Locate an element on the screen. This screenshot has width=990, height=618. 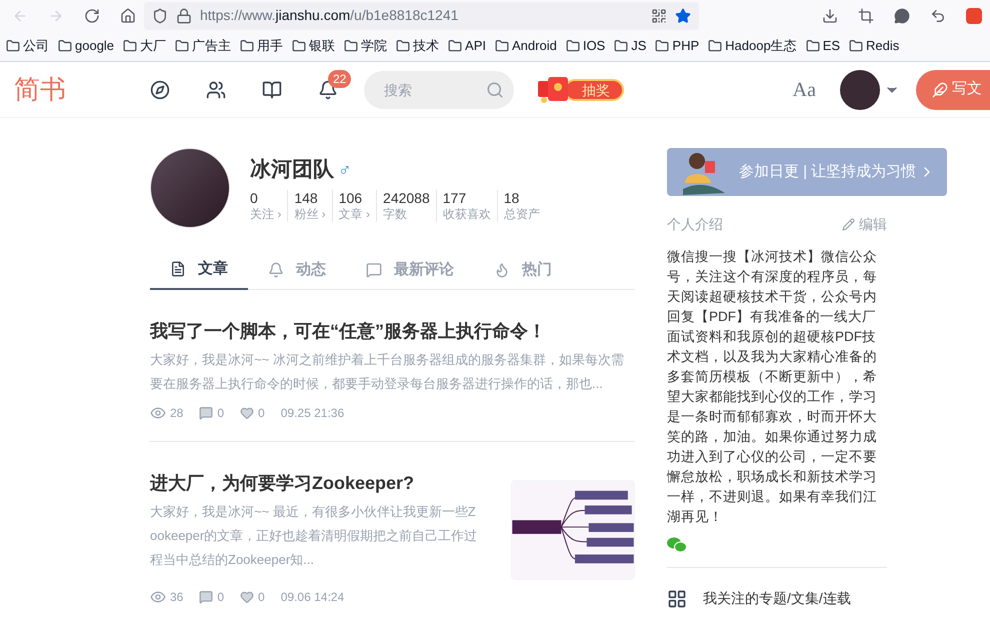
bookmark-item: 用手 is located at coordinates (262, 46).